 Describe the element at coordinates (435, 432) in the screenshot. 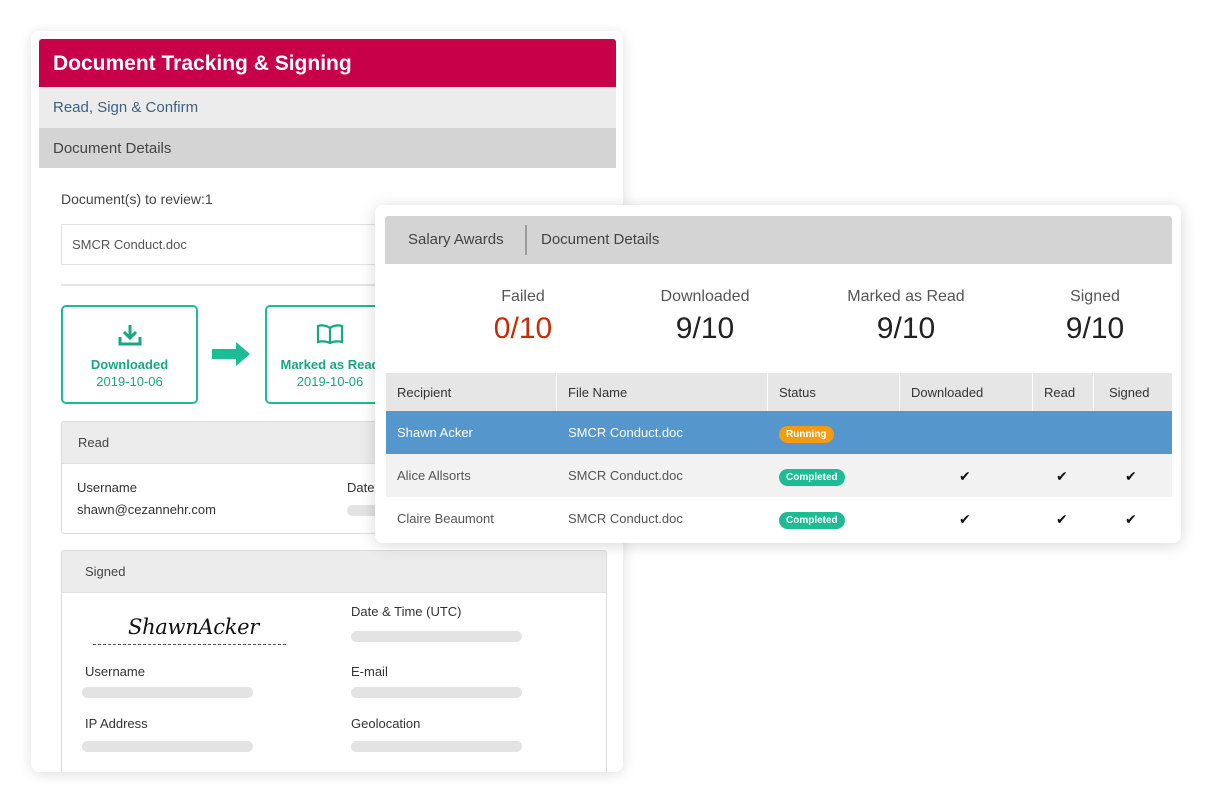

I see `recipient-cell: Shawn Acker` at that location.